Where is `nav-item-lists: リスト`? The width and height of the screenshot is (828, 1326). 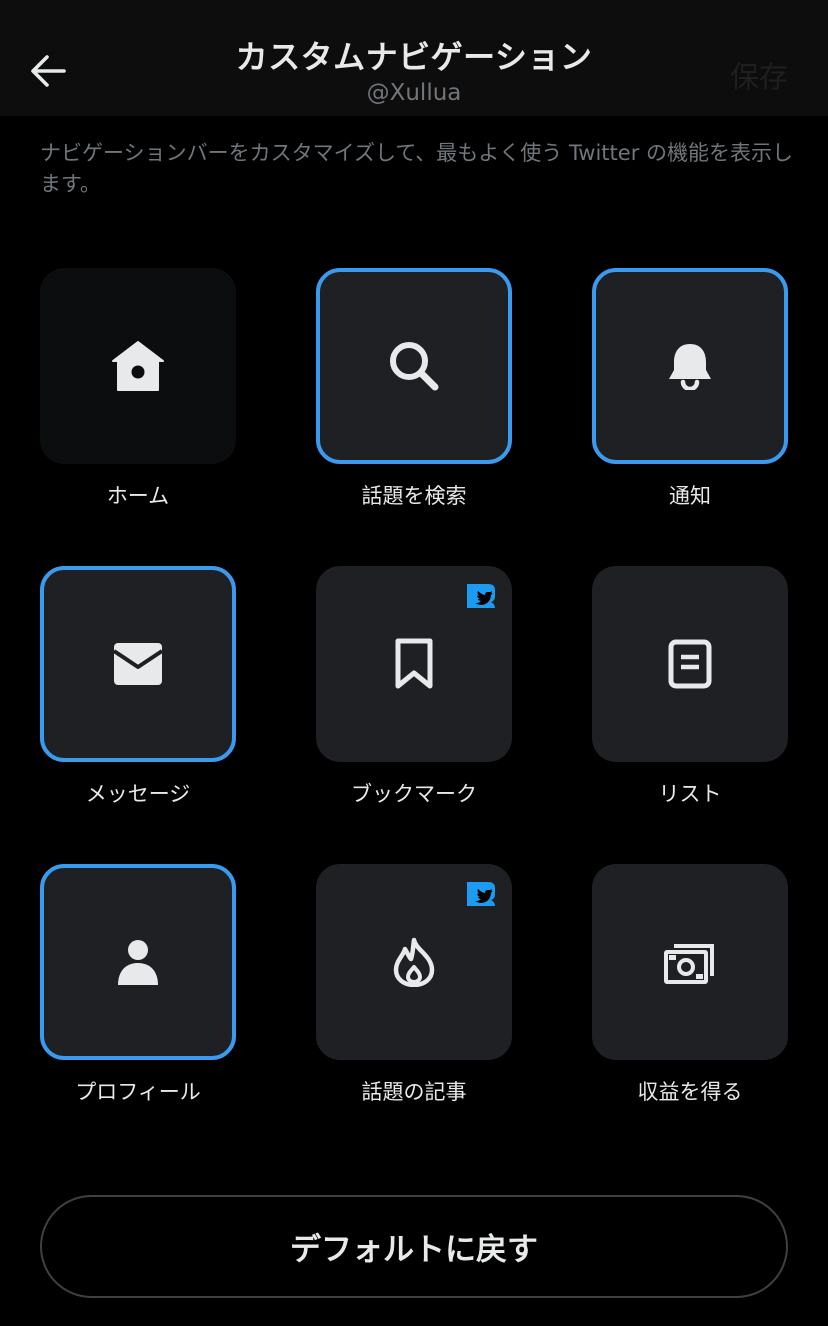
nav-item-lists: リスト is located at coordinates (690, 687).